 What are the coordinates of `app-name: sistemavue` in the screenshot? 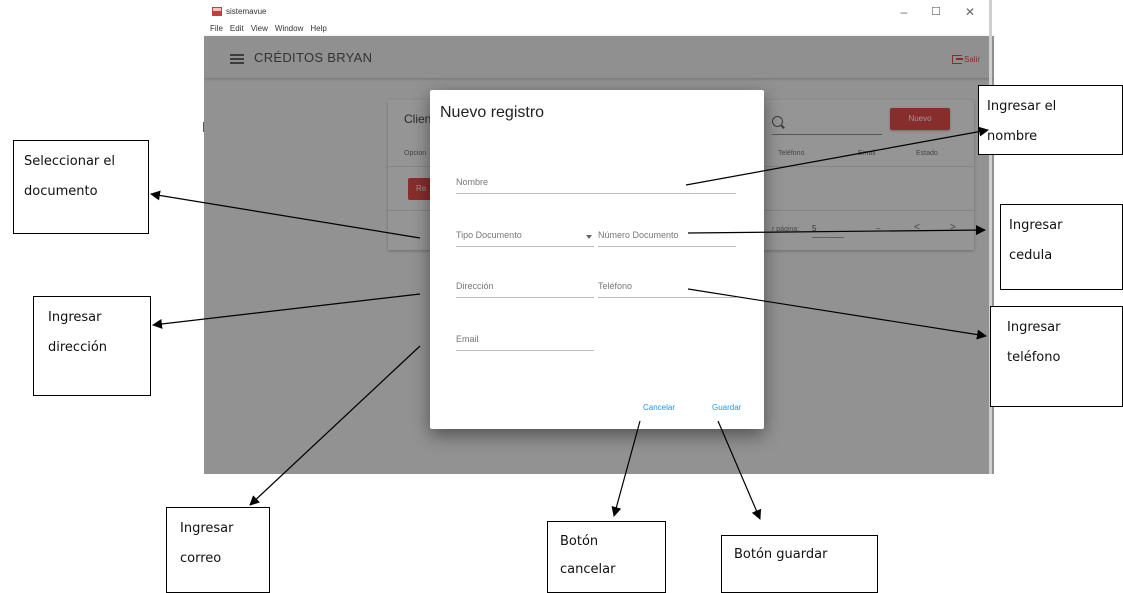 It's located at (246, 11).